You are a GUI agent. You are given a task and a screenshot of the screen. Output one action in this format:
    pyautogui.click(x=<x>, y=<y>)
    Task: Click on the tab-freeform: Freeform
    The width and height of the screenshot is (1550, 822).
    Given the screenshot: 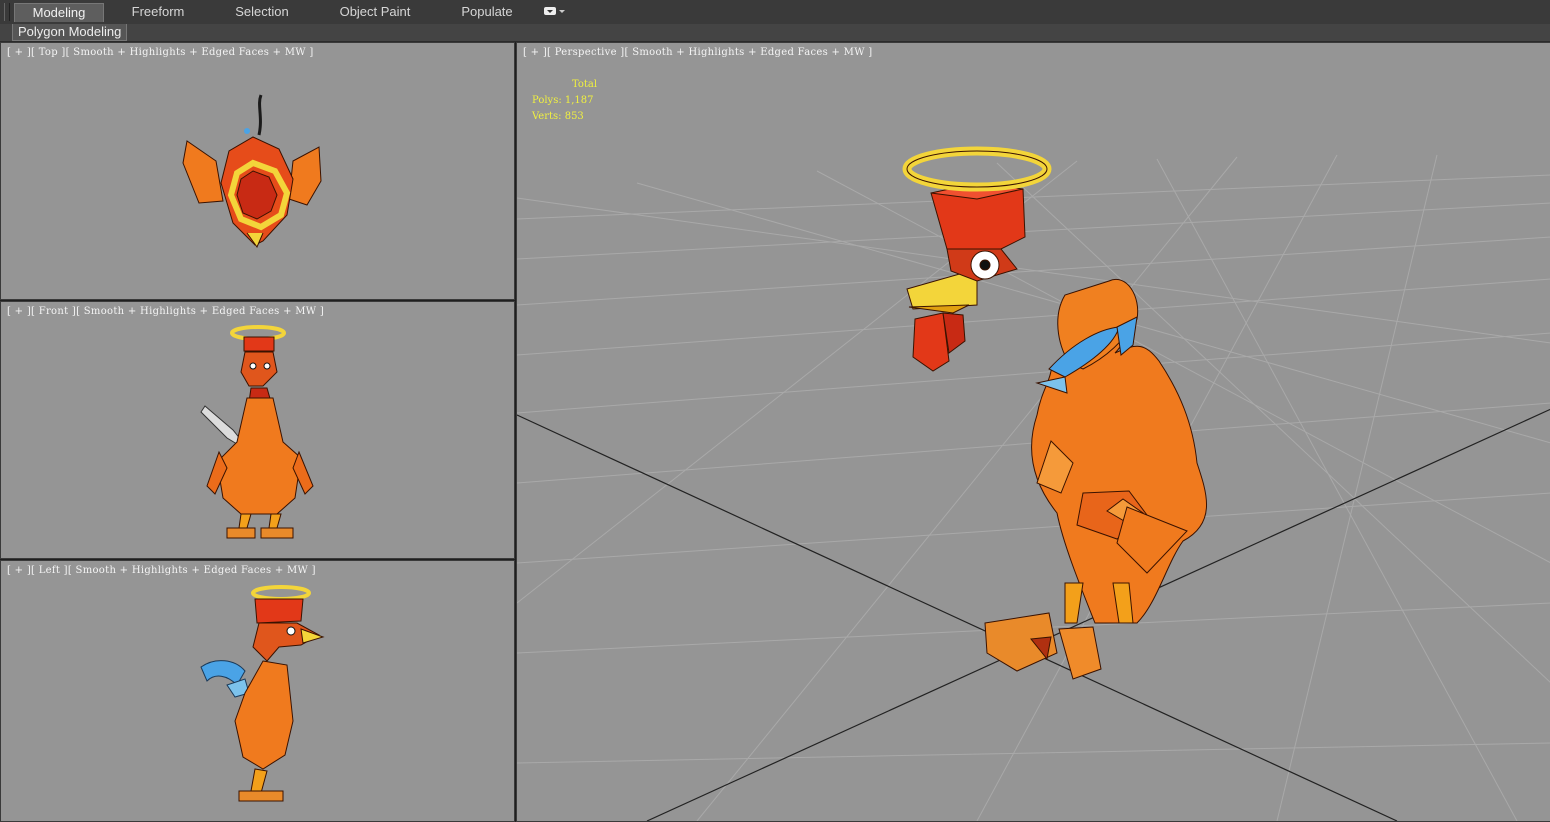 What is the action you would take?
    pyautogui.click(x=158, y=12)
    